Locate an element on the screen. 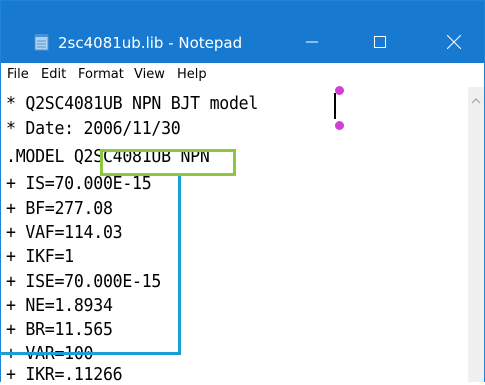 This screenshot has height=385, width=485. minimize-icon is located at coordinates (312, 42).